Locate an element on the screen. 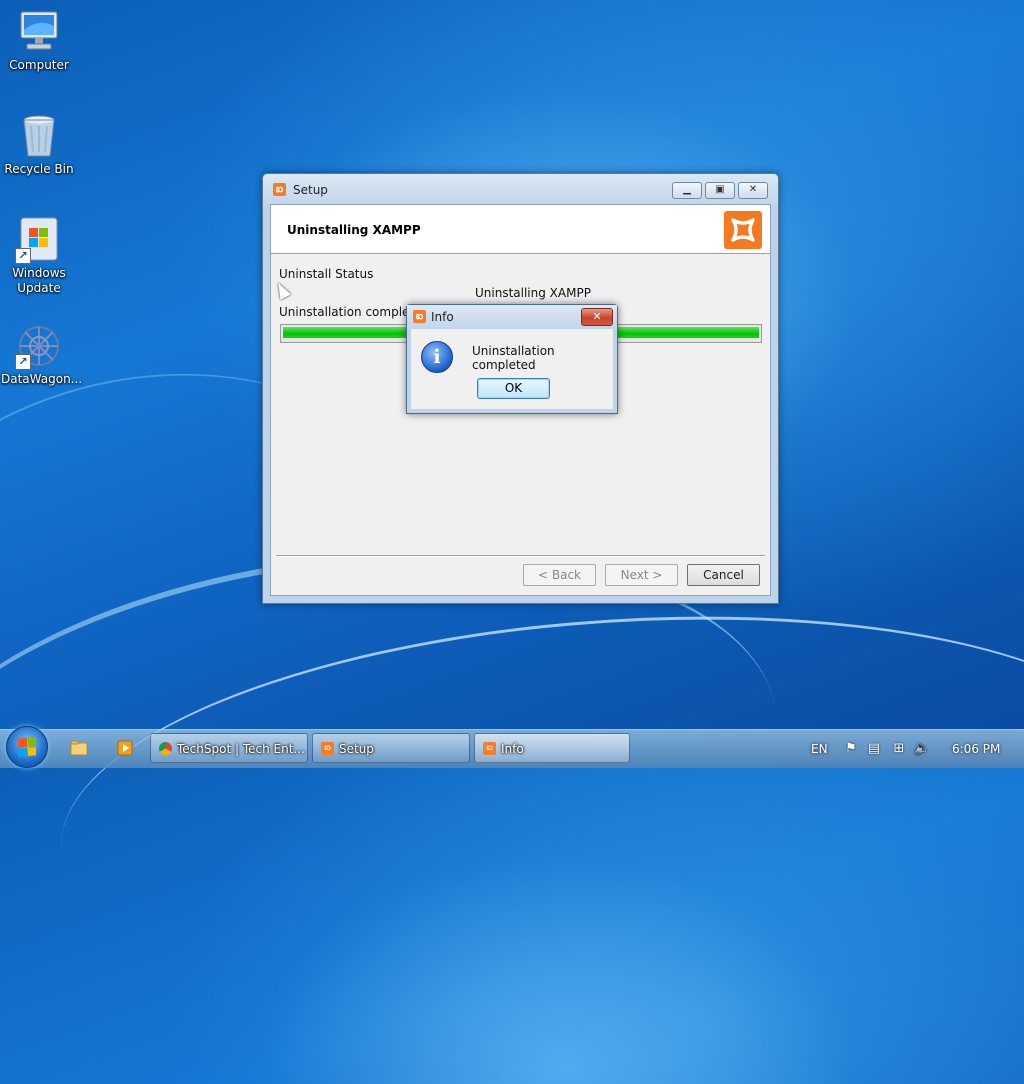 This screenshot has height=1084, width=1024. information-icon: i is located at coordinates (437, 357).